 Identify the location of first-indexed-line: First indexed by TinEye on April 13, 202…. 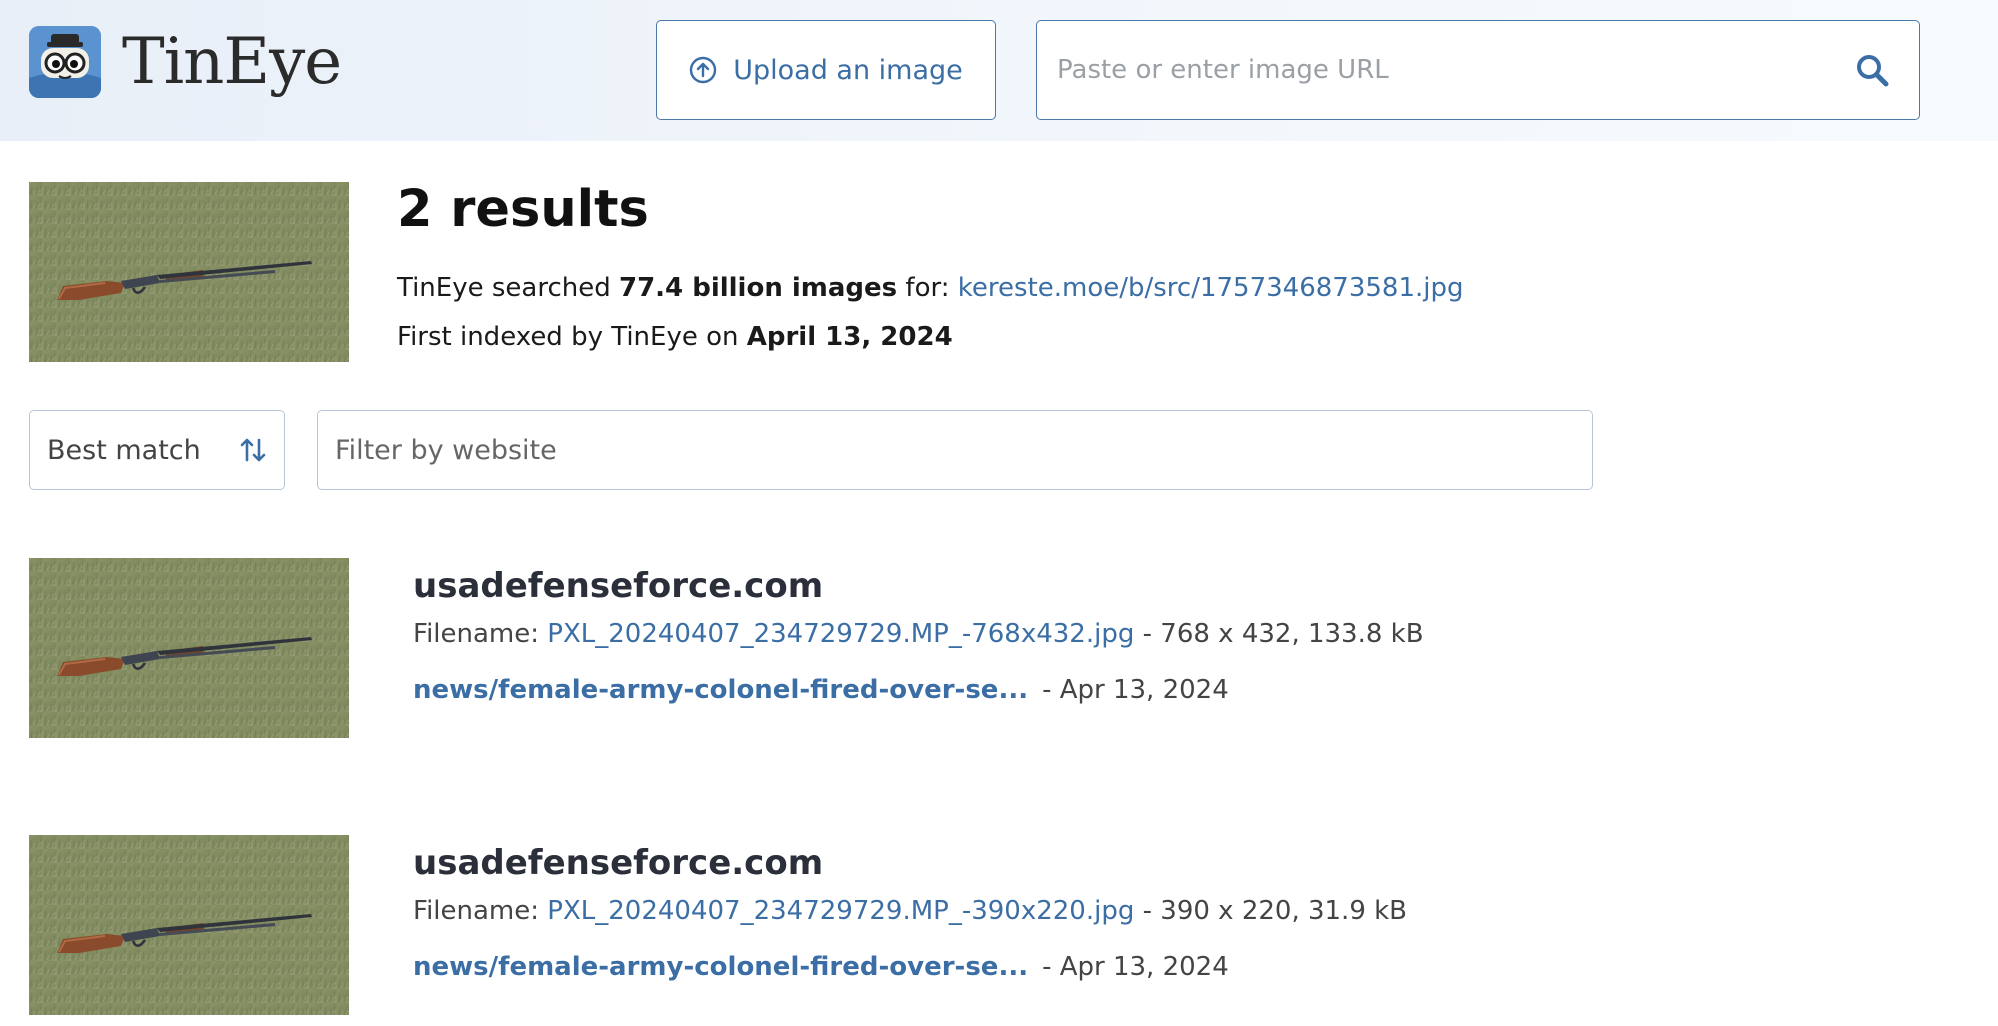
(675, 337).